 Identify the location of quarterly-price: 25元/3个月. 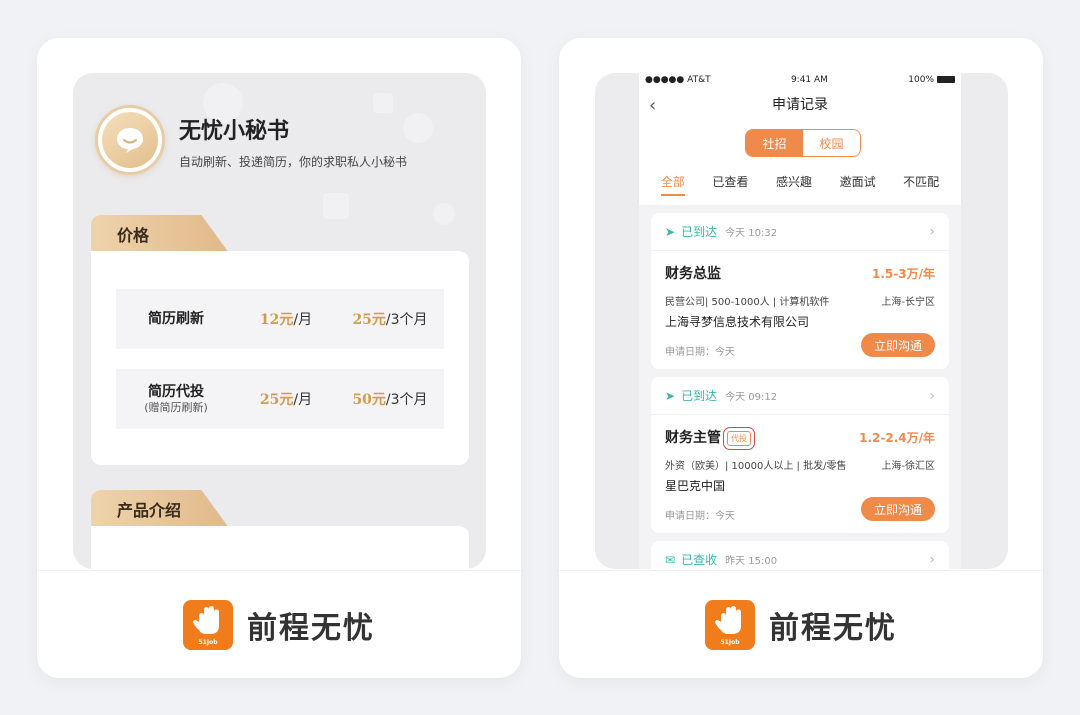
(390, 319).